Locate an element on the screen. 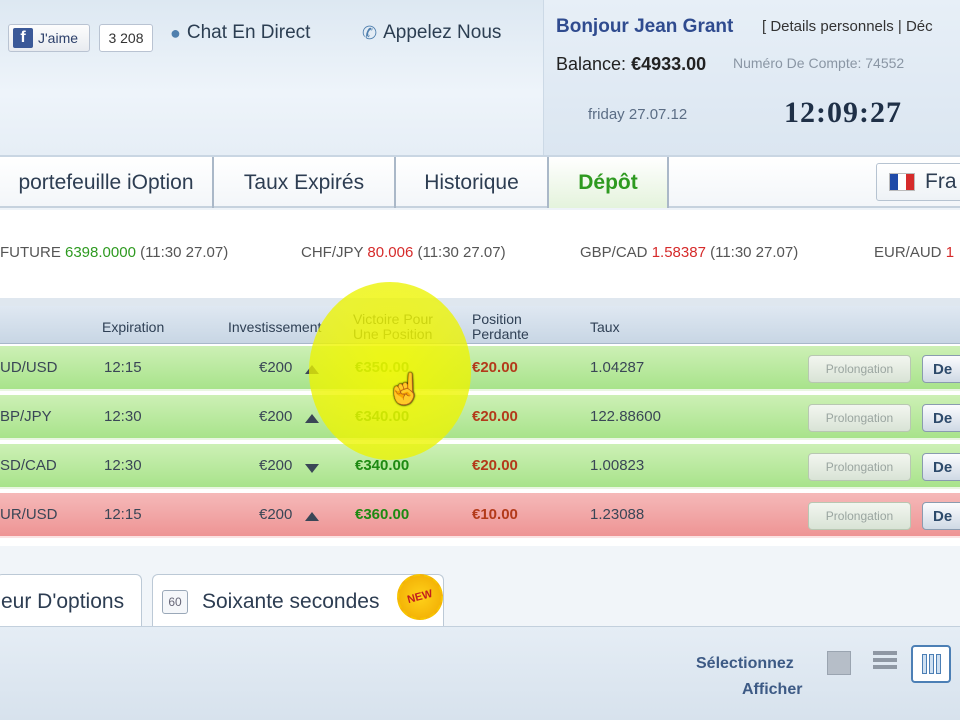 The height and width of the screenshot is (720, 960). options-builder-label: eur D'options is located at coordinates (63, 601).